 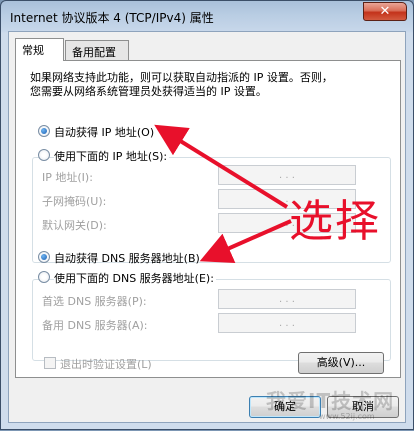 I want to click on arrow-to-auto-ip, so click(x=221, y=166).